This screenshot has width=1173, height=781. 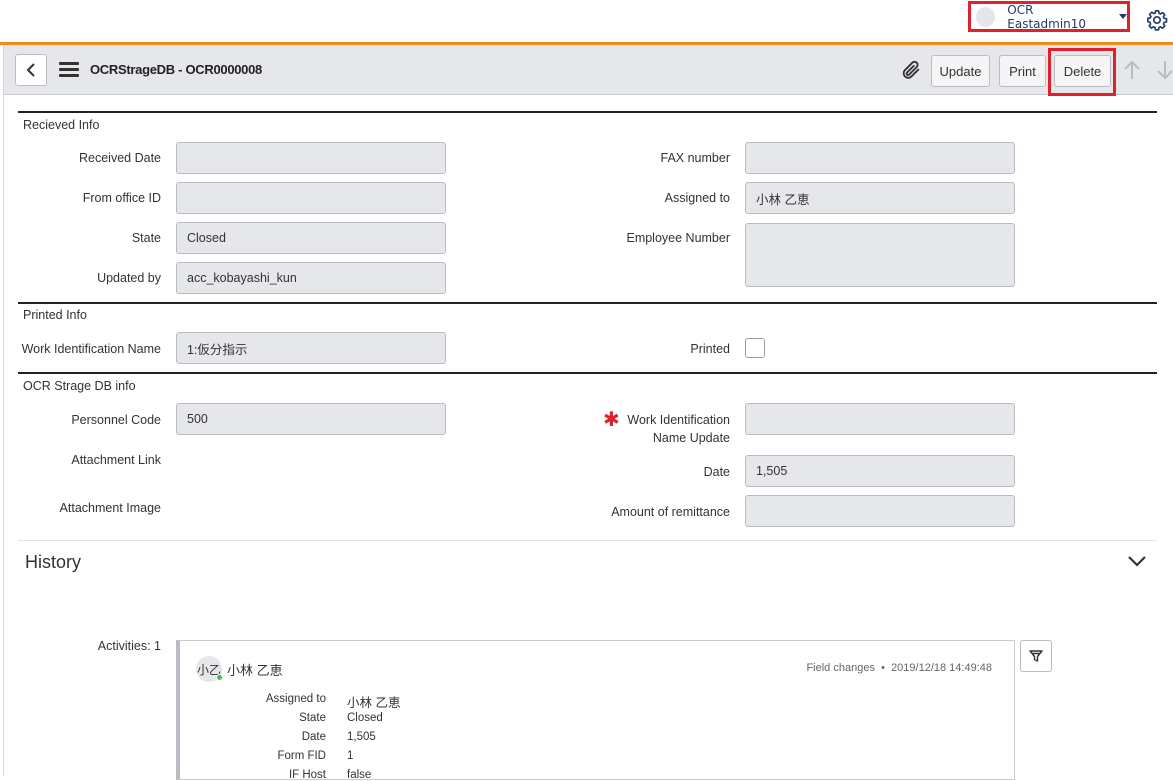 What do you see at coordinates (307, 775) in the screenshot?
I see `change-field: IF Host` at bounding box center [307, 775].